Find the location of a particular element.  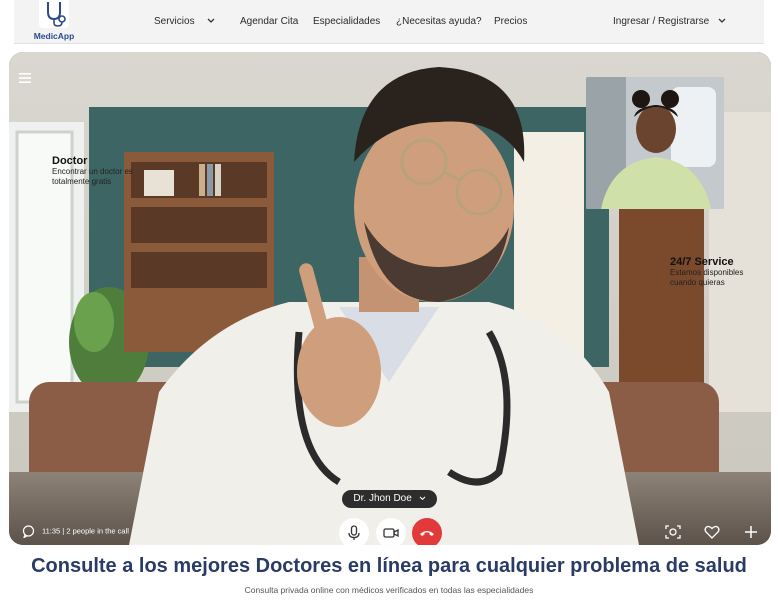

doctor-name-pill: Dr. Jhon Doe is located at coordinates (389, 499).